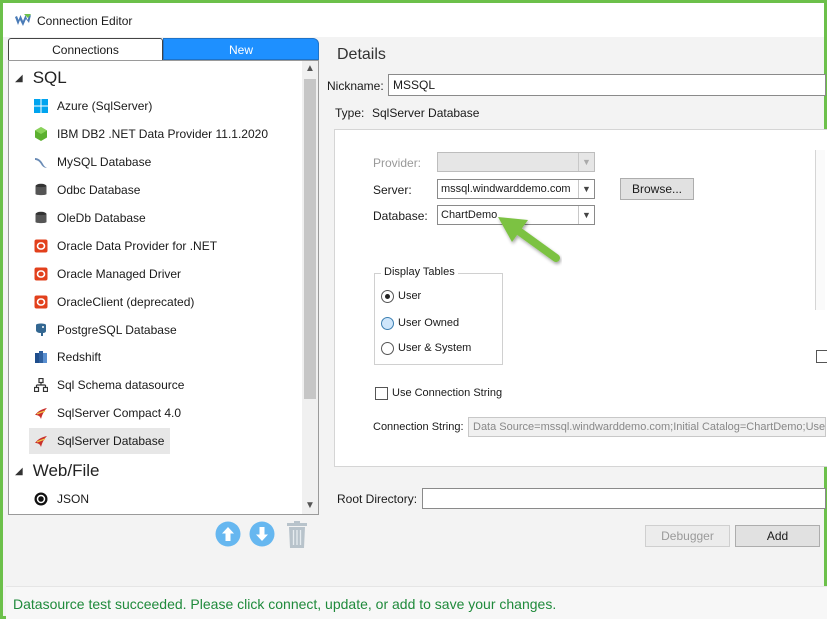 This screenshot has width=827, height=619. What do you see at coordinates (104, 162) in the screenshot?
I see `tree-item-label: MySQL Database` at bounding box center [104, 162].